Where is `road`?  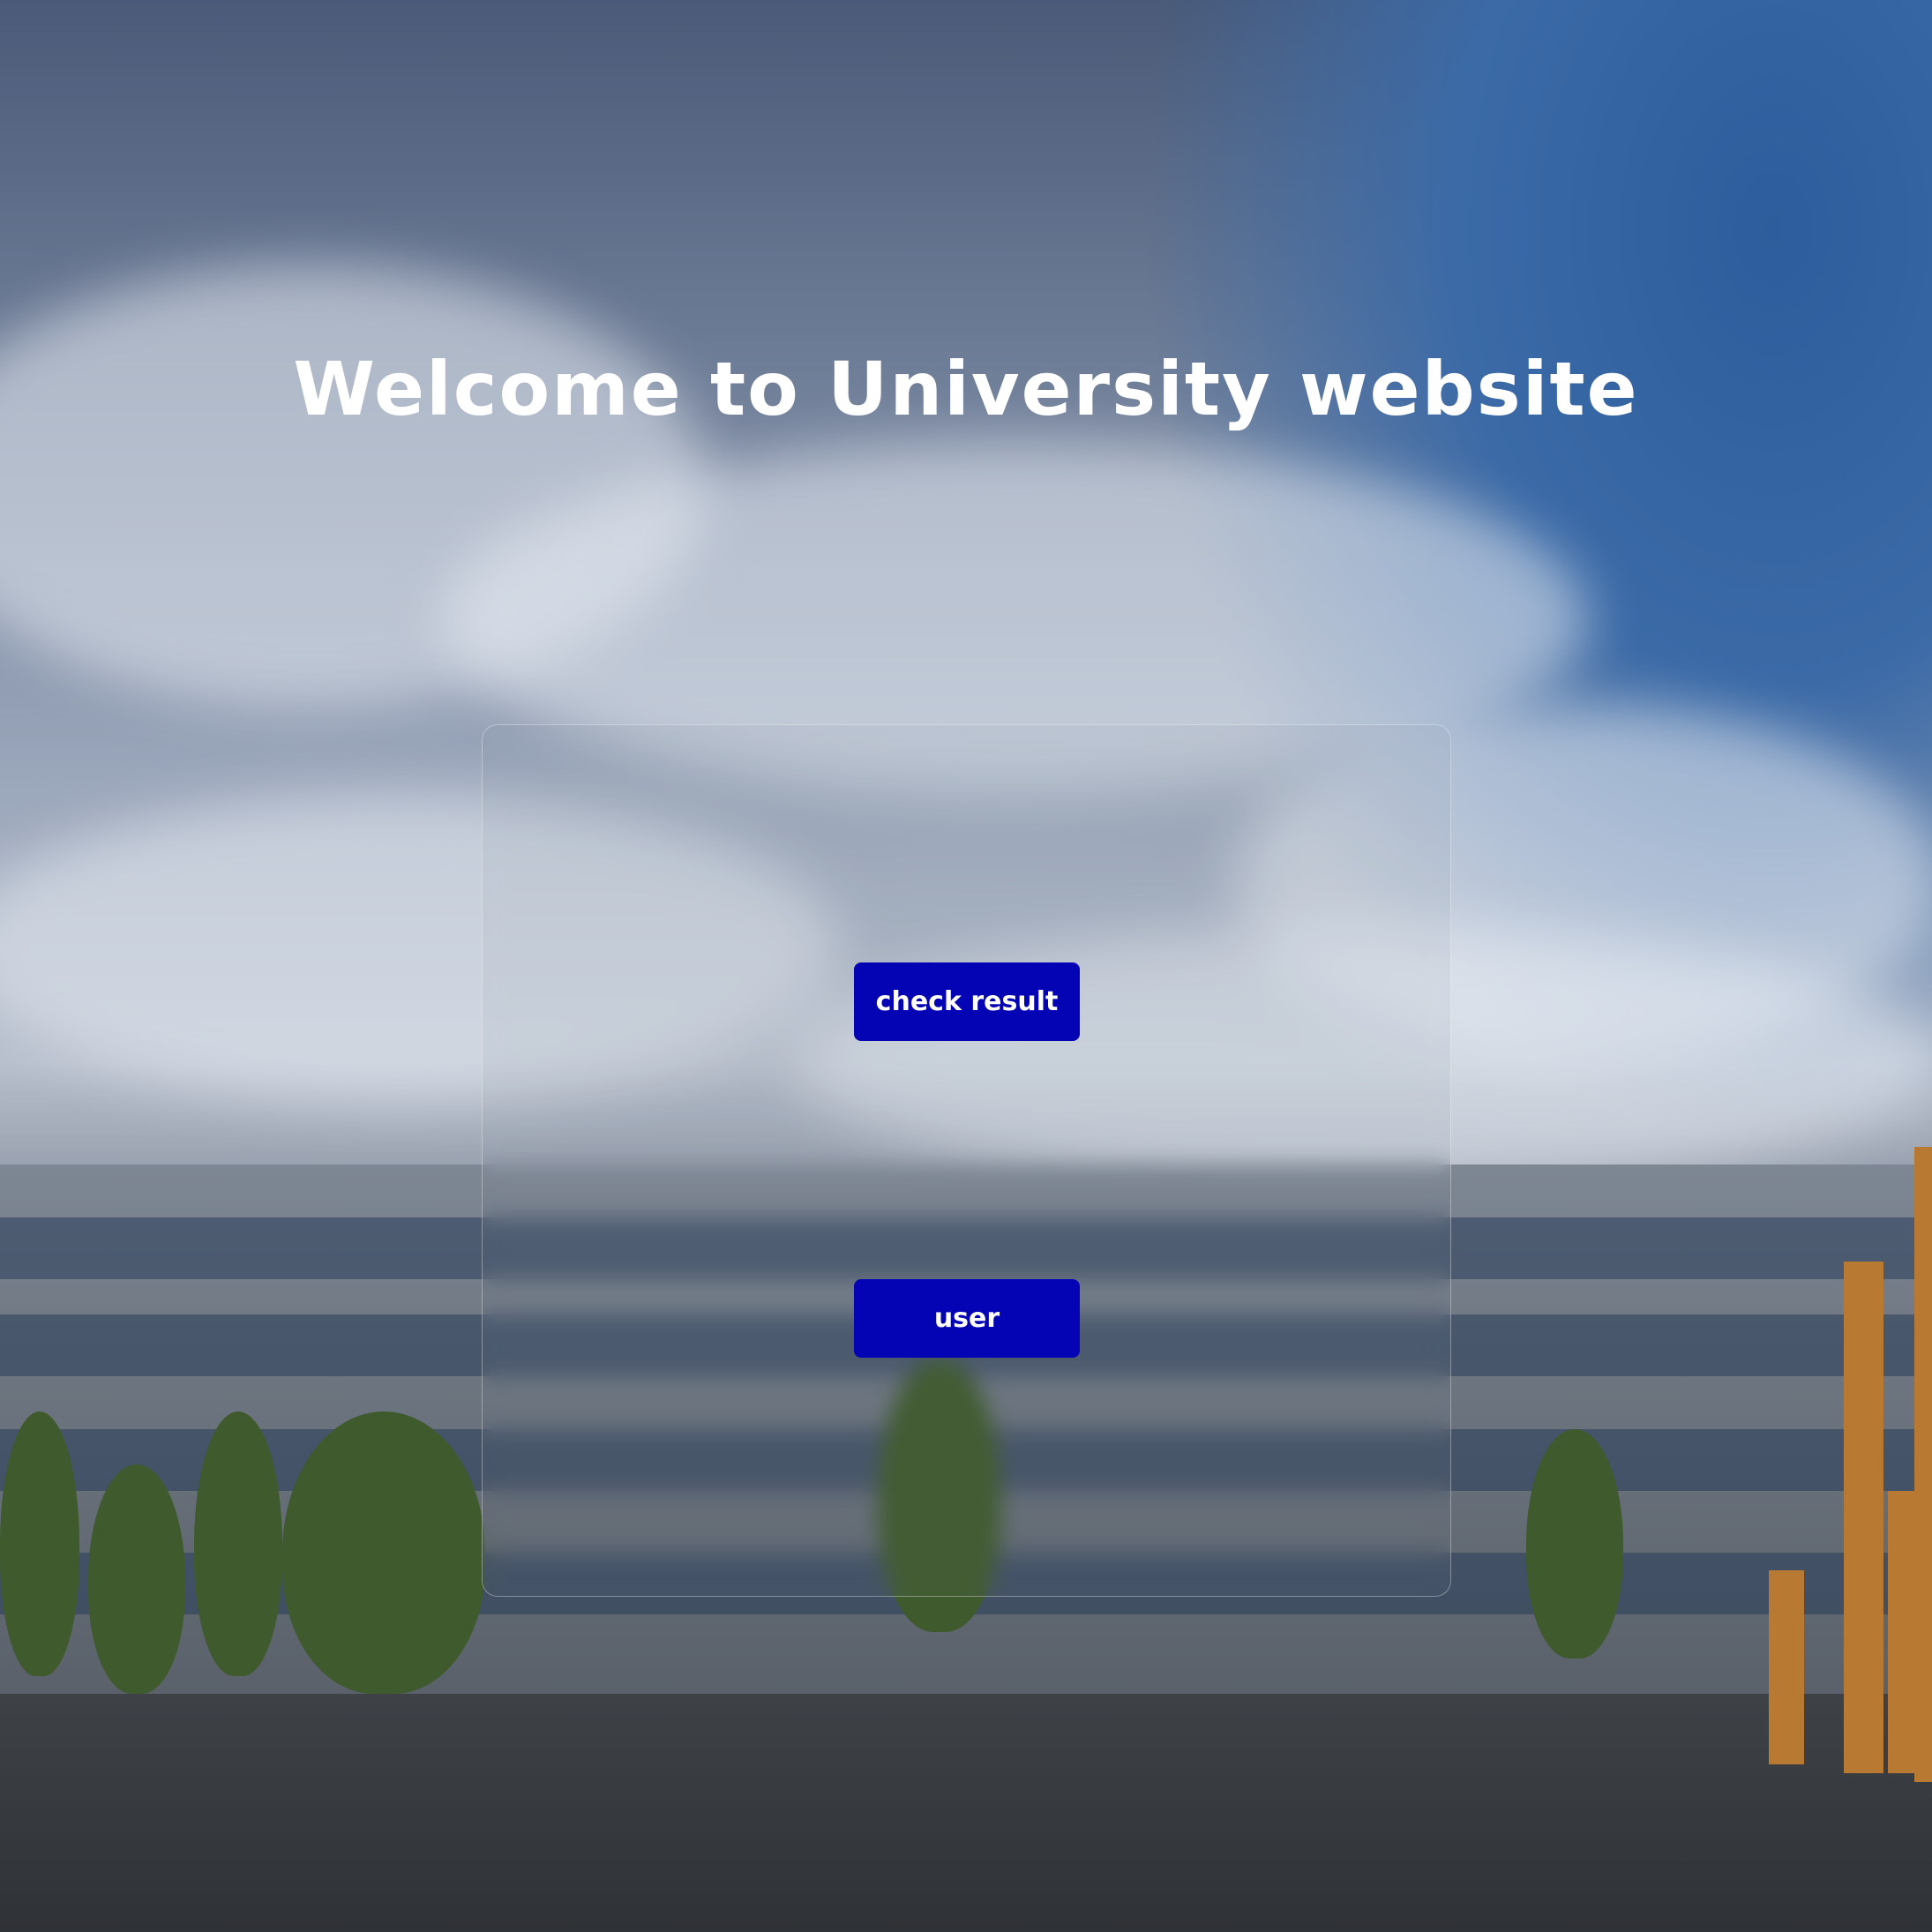 road is located at coordinates (966, 1813).